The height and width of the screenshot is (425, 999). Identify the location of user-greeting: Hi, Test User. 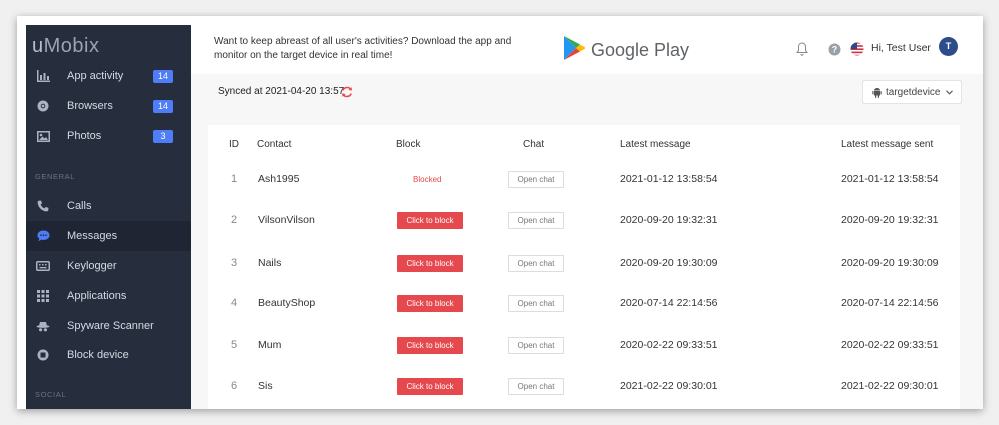
(901, 48).